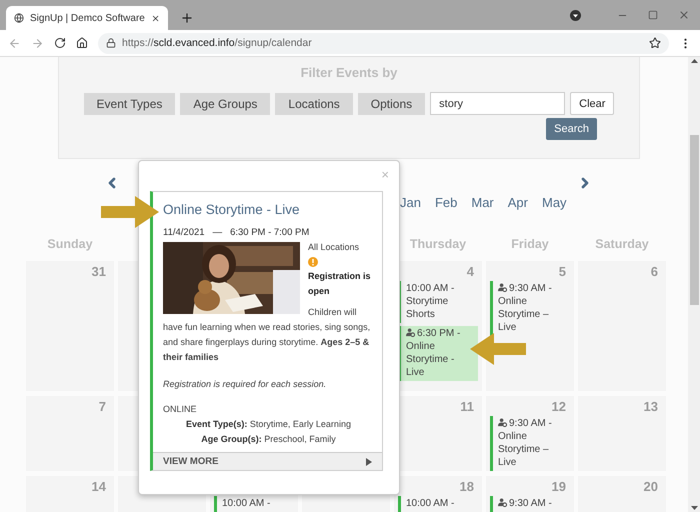 The image size is (700, 512). Describe the element at coordinates (530, 504) in the screenshot. I see `calendar-event: 9:30 AM -` at that location.